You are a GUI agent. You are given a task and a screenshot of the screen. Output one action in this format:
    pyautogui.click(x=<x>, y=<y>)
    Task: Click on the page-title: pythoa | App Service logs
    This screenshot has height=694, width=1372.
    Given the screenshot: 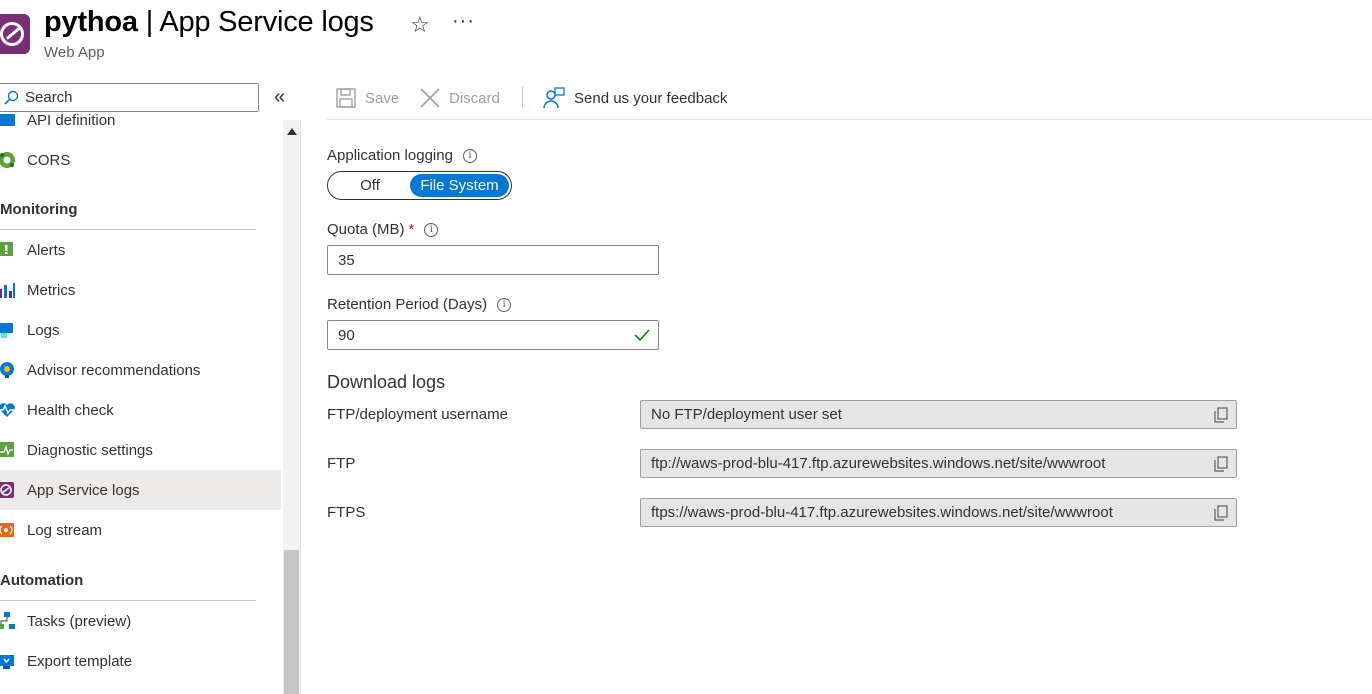 What is the action you would take?
    pyautogui.click(x=209, y=22)
    